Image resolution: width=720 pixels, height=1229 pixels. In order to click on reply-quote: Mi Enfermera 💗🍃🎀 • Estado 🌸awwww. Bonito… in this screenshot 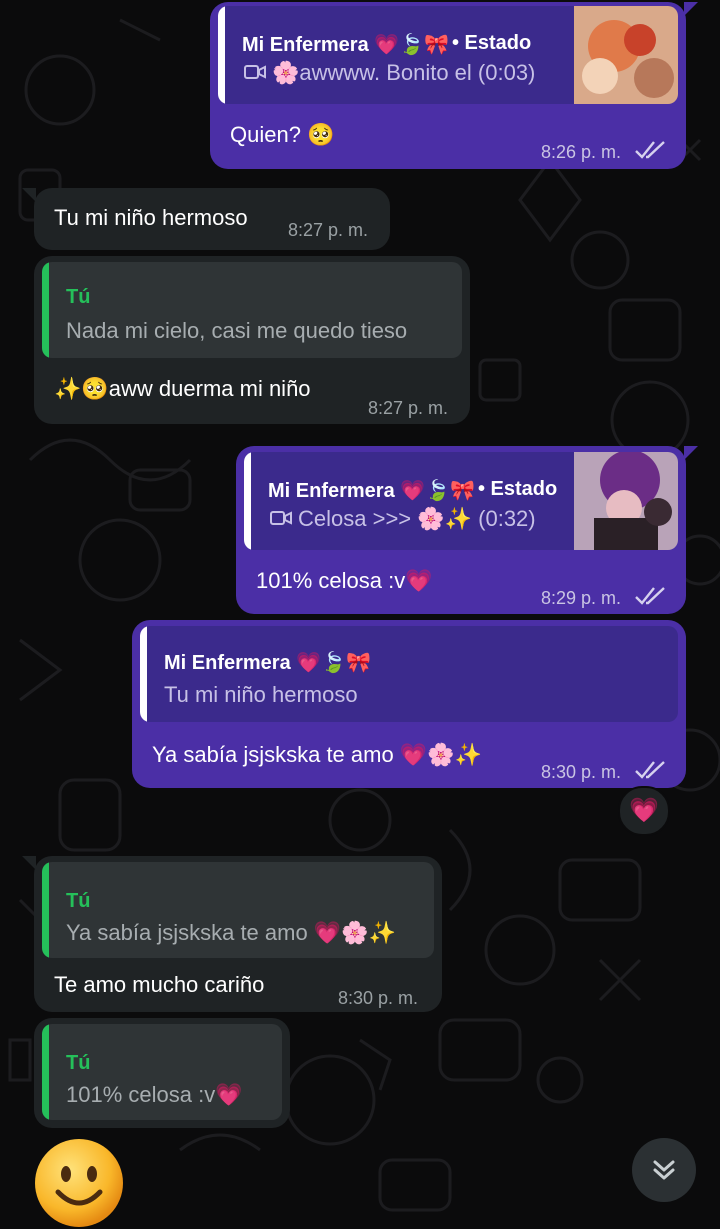, I will do `click(448, 55)`.